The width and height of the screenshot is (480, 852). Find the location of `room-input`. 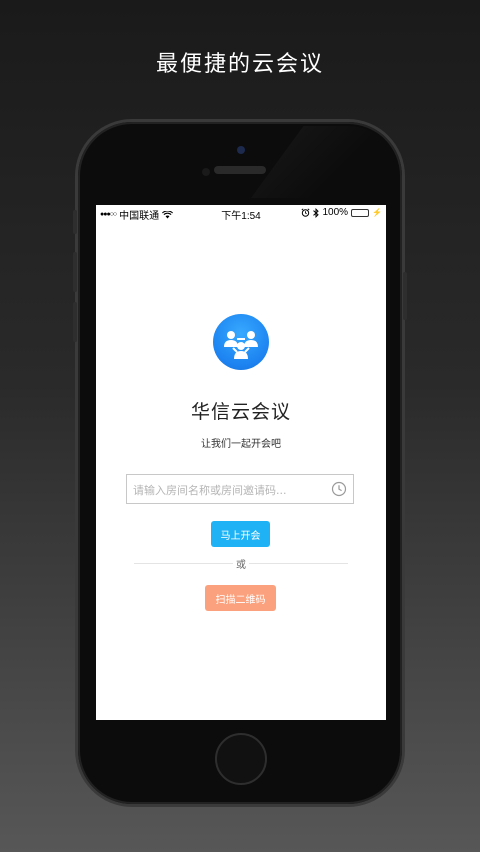

room-input is located at coordinates (228, 490).